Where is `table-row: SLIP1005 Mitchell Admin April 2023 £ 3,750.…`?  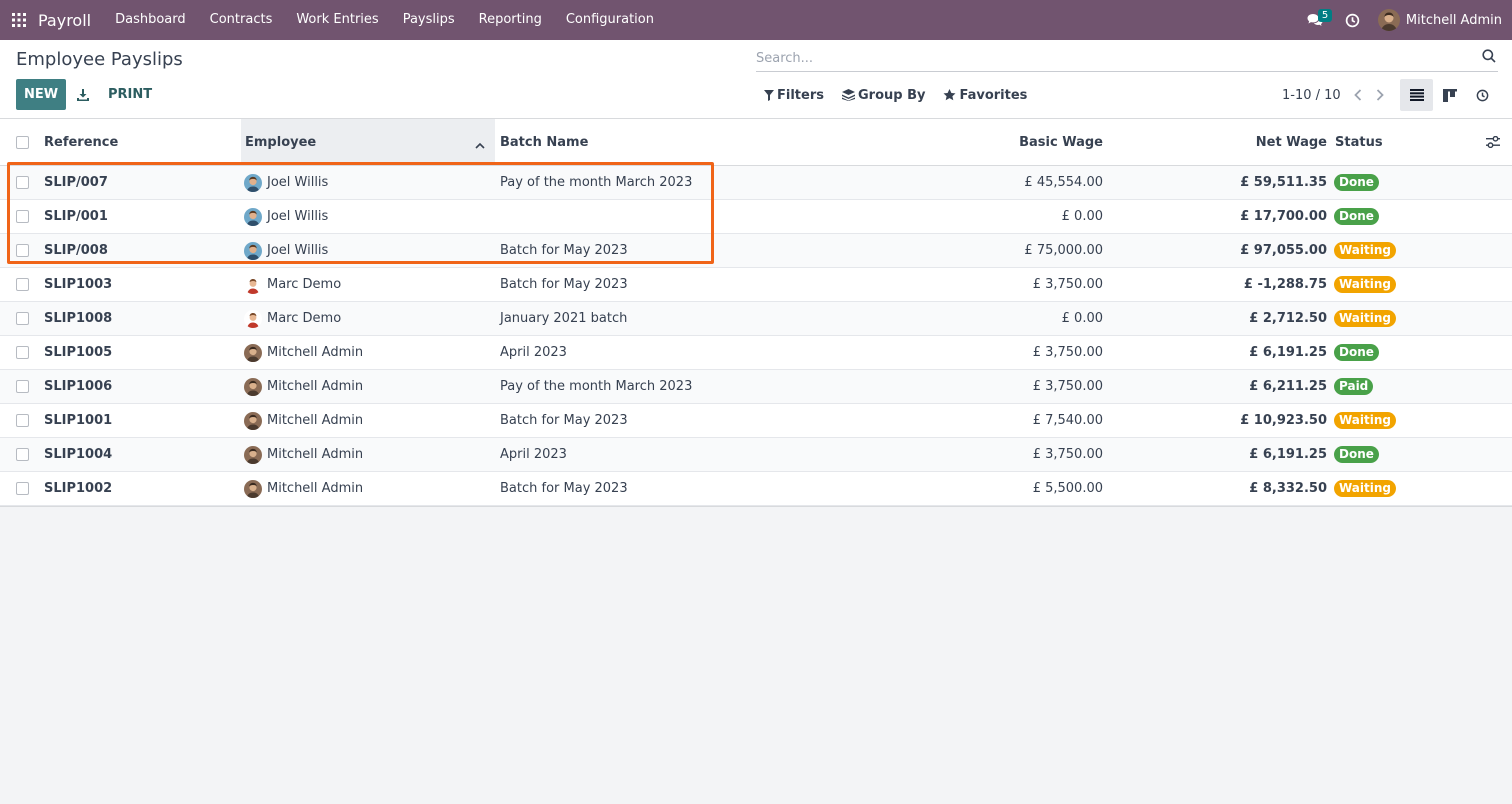 table-row: SLIP1005 Mitchell Admin April 2023 £ 3,750.… is located at coordinates (756, 353).